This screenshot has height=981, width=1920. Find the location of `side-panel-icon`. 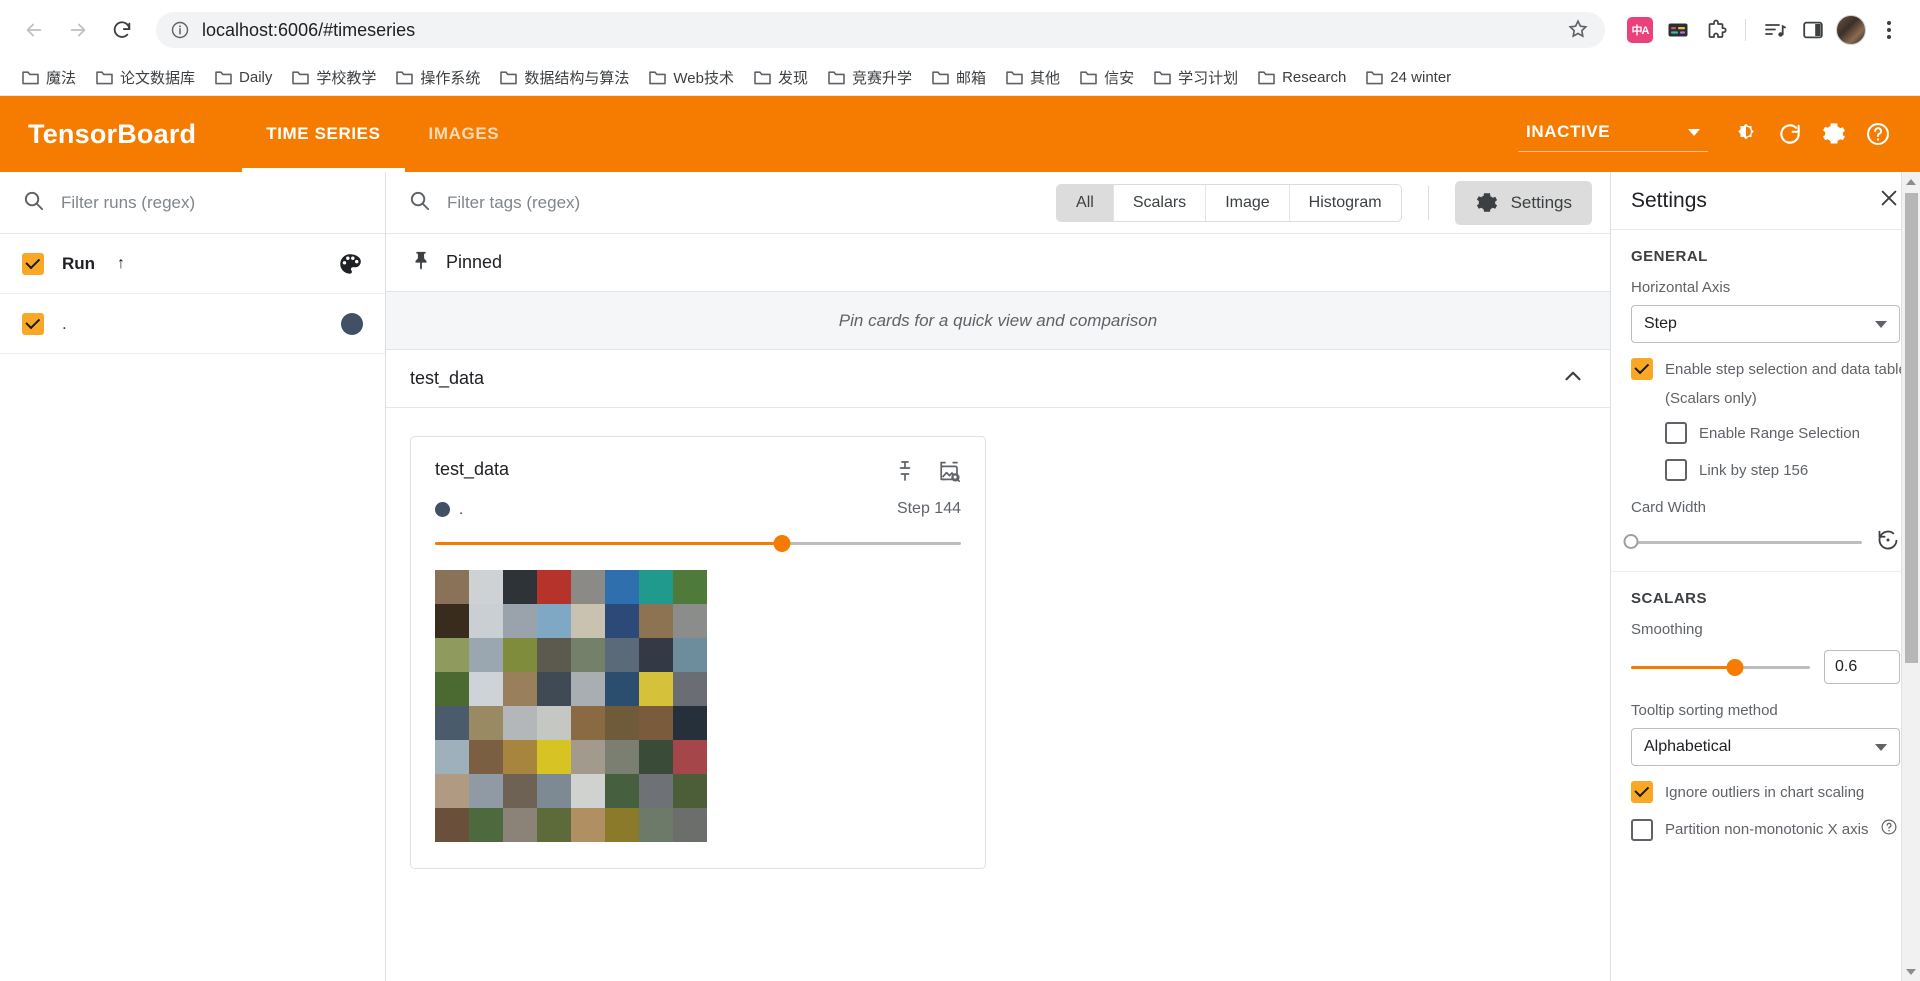

side-panel-icon is located at coordinates (1813, 30).